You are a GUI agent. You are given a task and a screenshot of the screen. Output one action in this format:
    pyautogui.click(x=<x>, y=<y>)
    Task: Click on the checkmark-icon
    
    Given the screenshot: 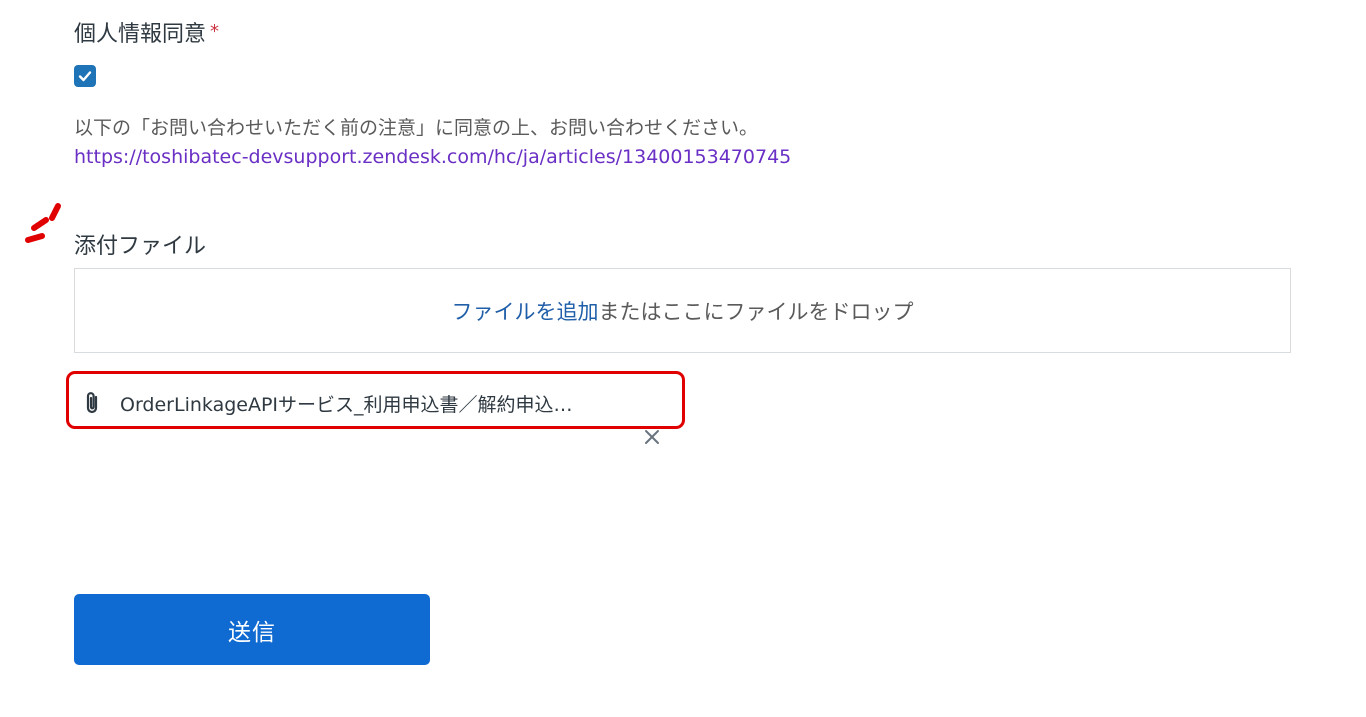 What is the action you would take?
    pyautogui.click(x=85, y=76)
    